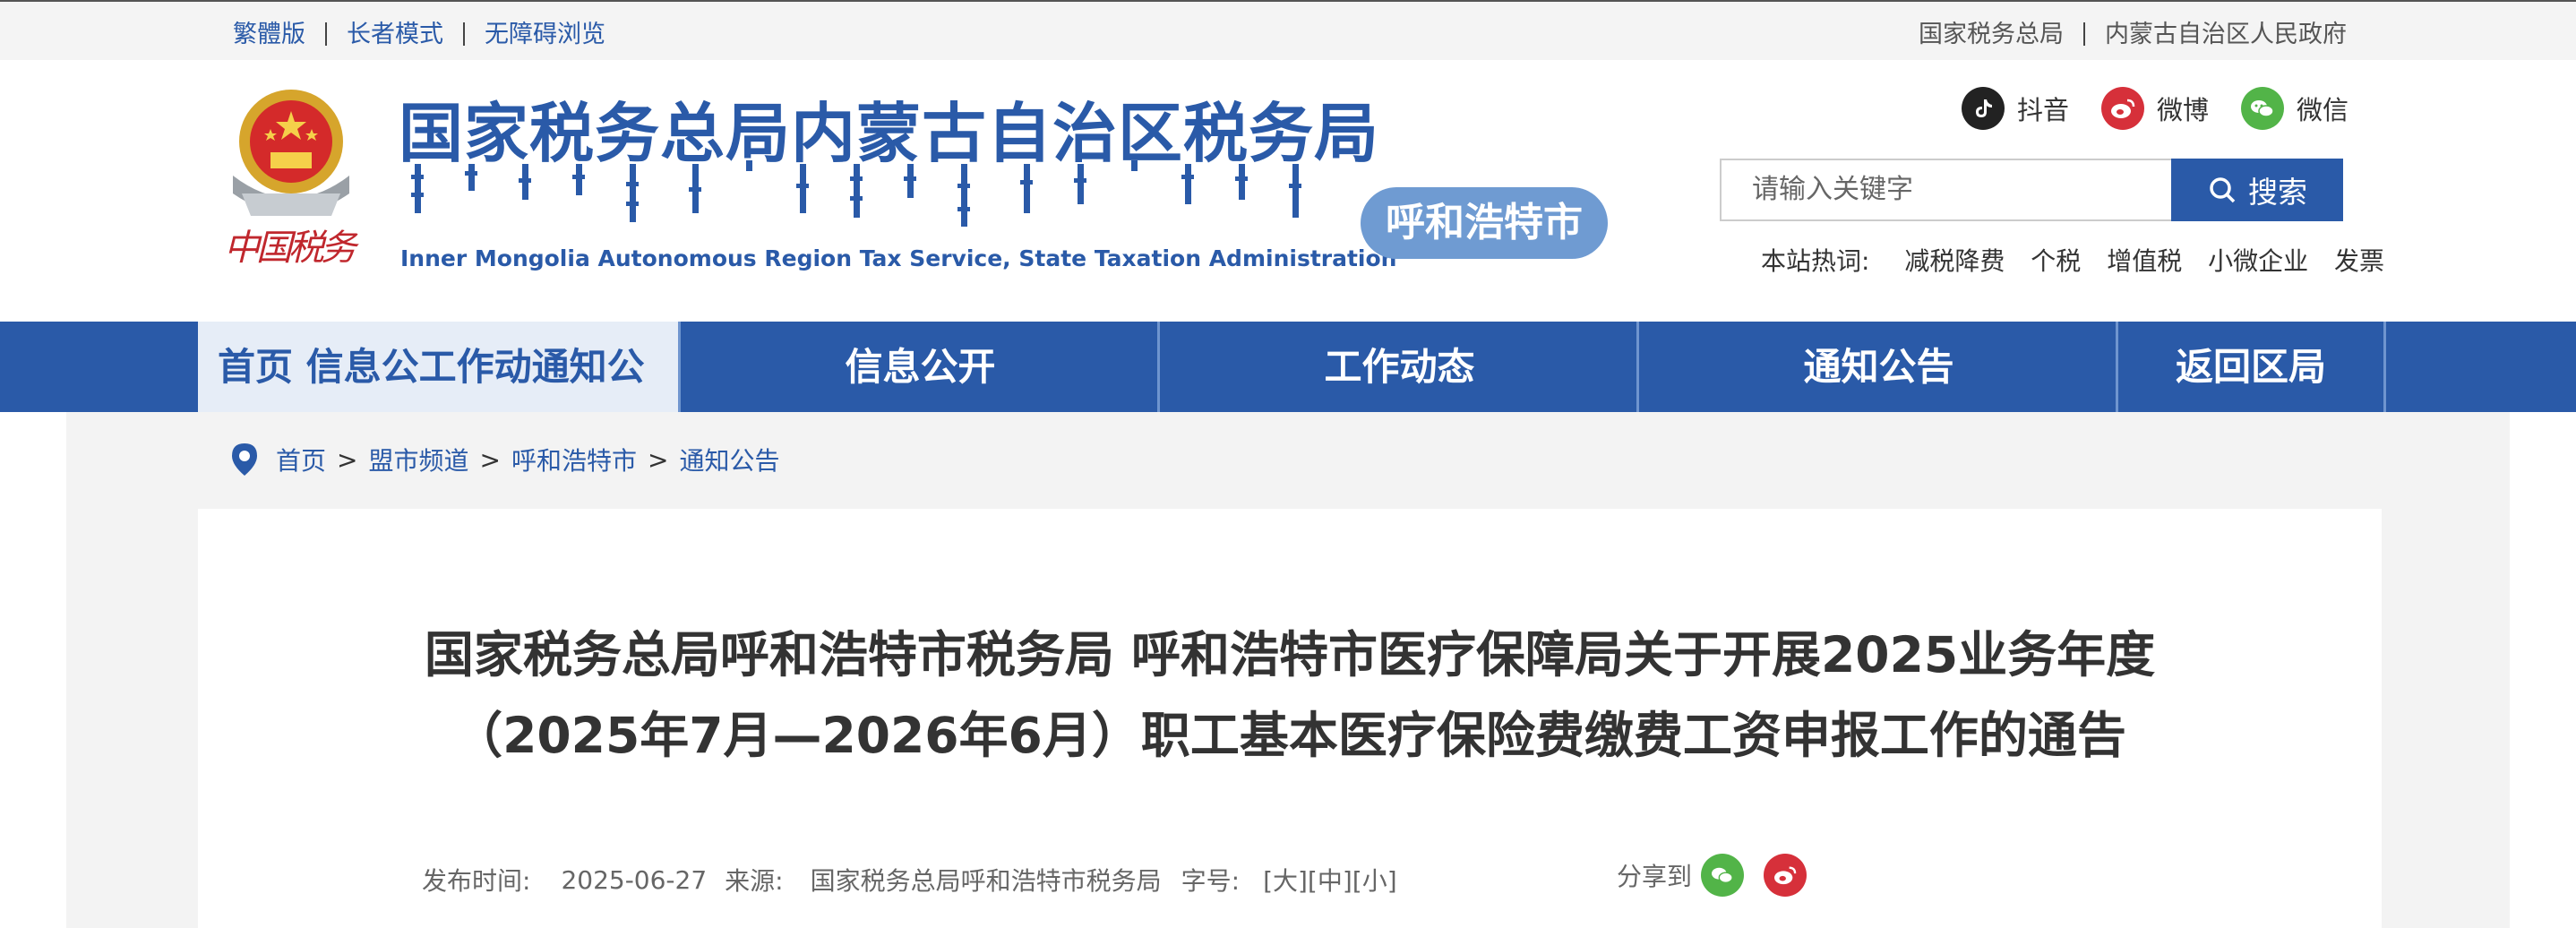 This screenshot has width=2576, height=928. I want to click on breadcrumb: 首页 > 盟市频道 > 呼和浩特市 > 通知公告, so click(504, 459).